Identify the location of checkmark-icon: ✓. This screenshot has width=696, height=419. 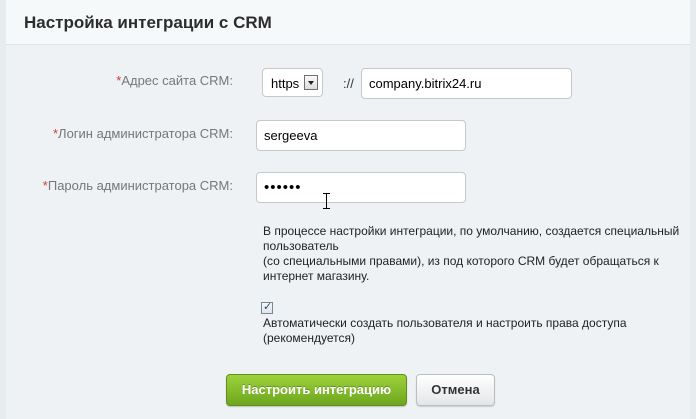
(268, 307).